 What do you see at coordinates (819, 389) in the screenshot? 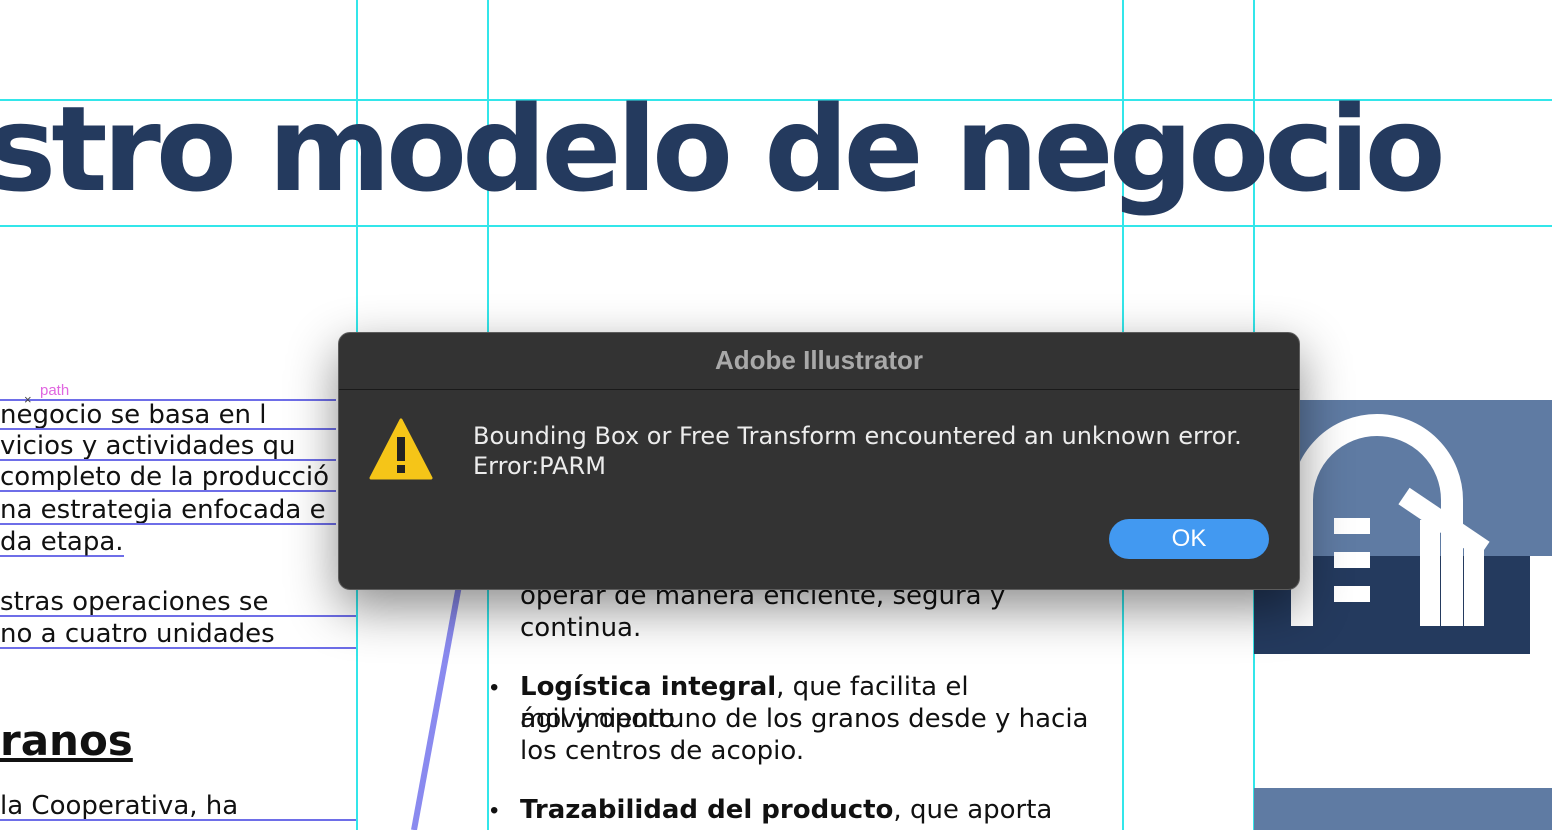
I see `dialog-divider` at bounding box center [819, 389].